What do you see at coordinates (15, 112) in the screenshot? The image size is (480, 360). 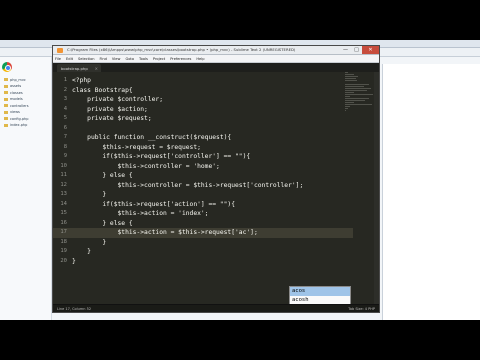 I see `sidebar-item-label: views` at bounding box center [15, 112].